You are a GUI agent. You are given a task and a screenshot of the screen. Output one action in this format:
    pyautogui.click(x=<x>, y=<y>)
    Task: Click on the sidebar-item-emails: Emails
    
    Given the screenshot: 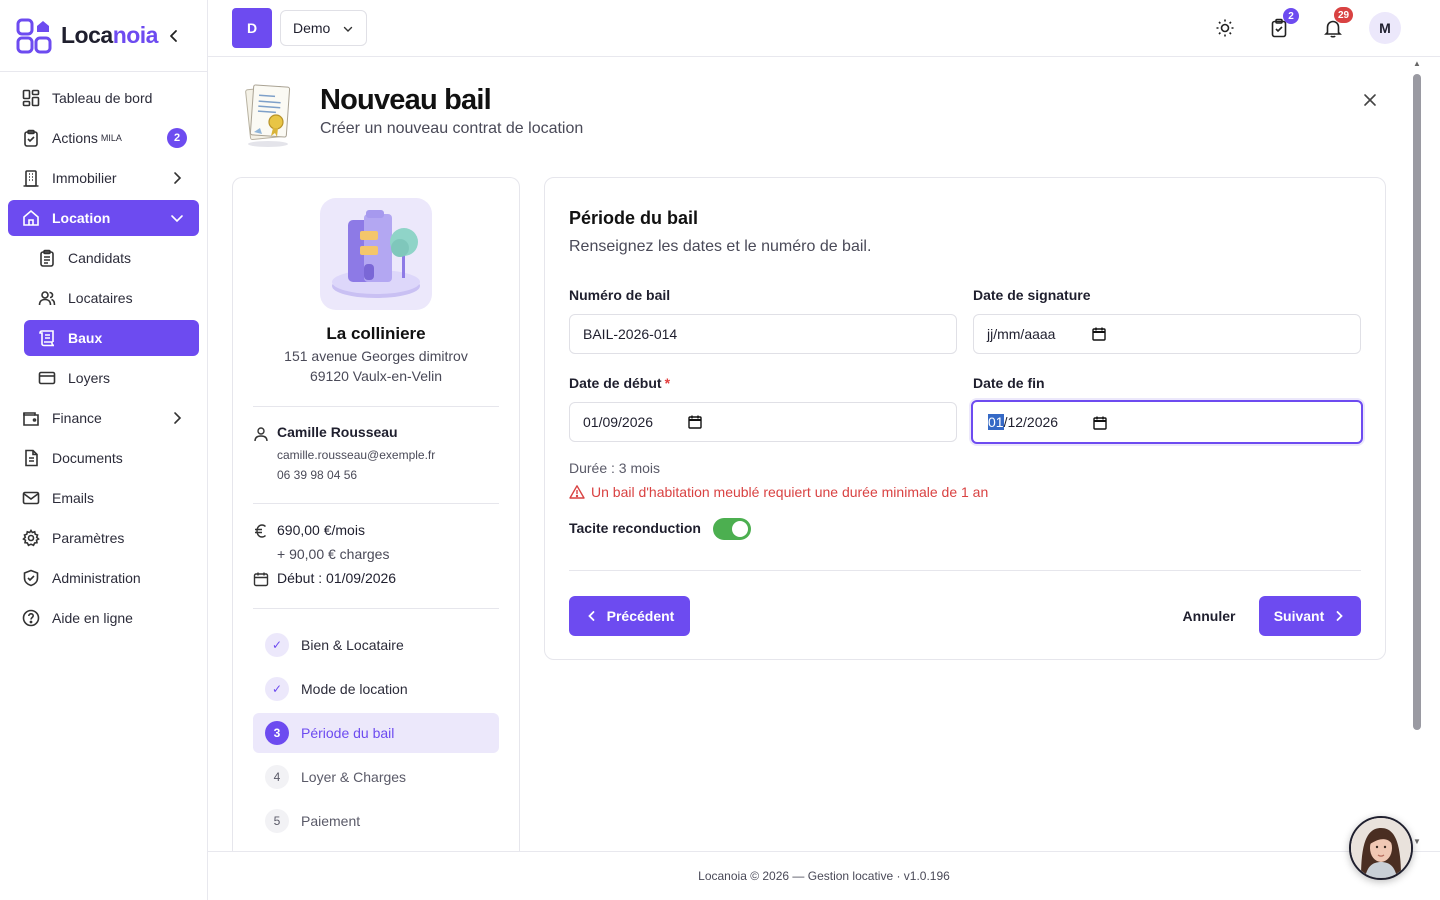 What is the action you would take?
    pyautogui.click(x=103, y=498)
    